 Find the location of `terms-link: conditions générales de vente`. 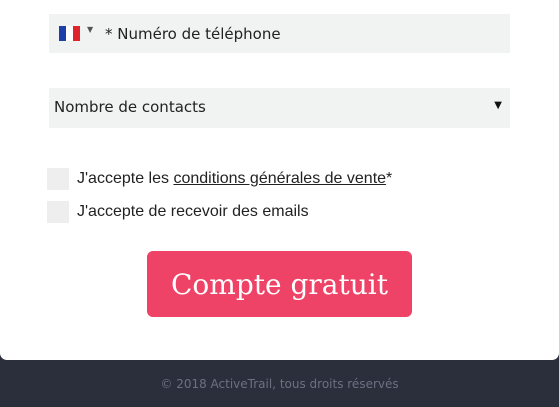

terms-link: conditions générales de vente is located at coordinates (279, 178).